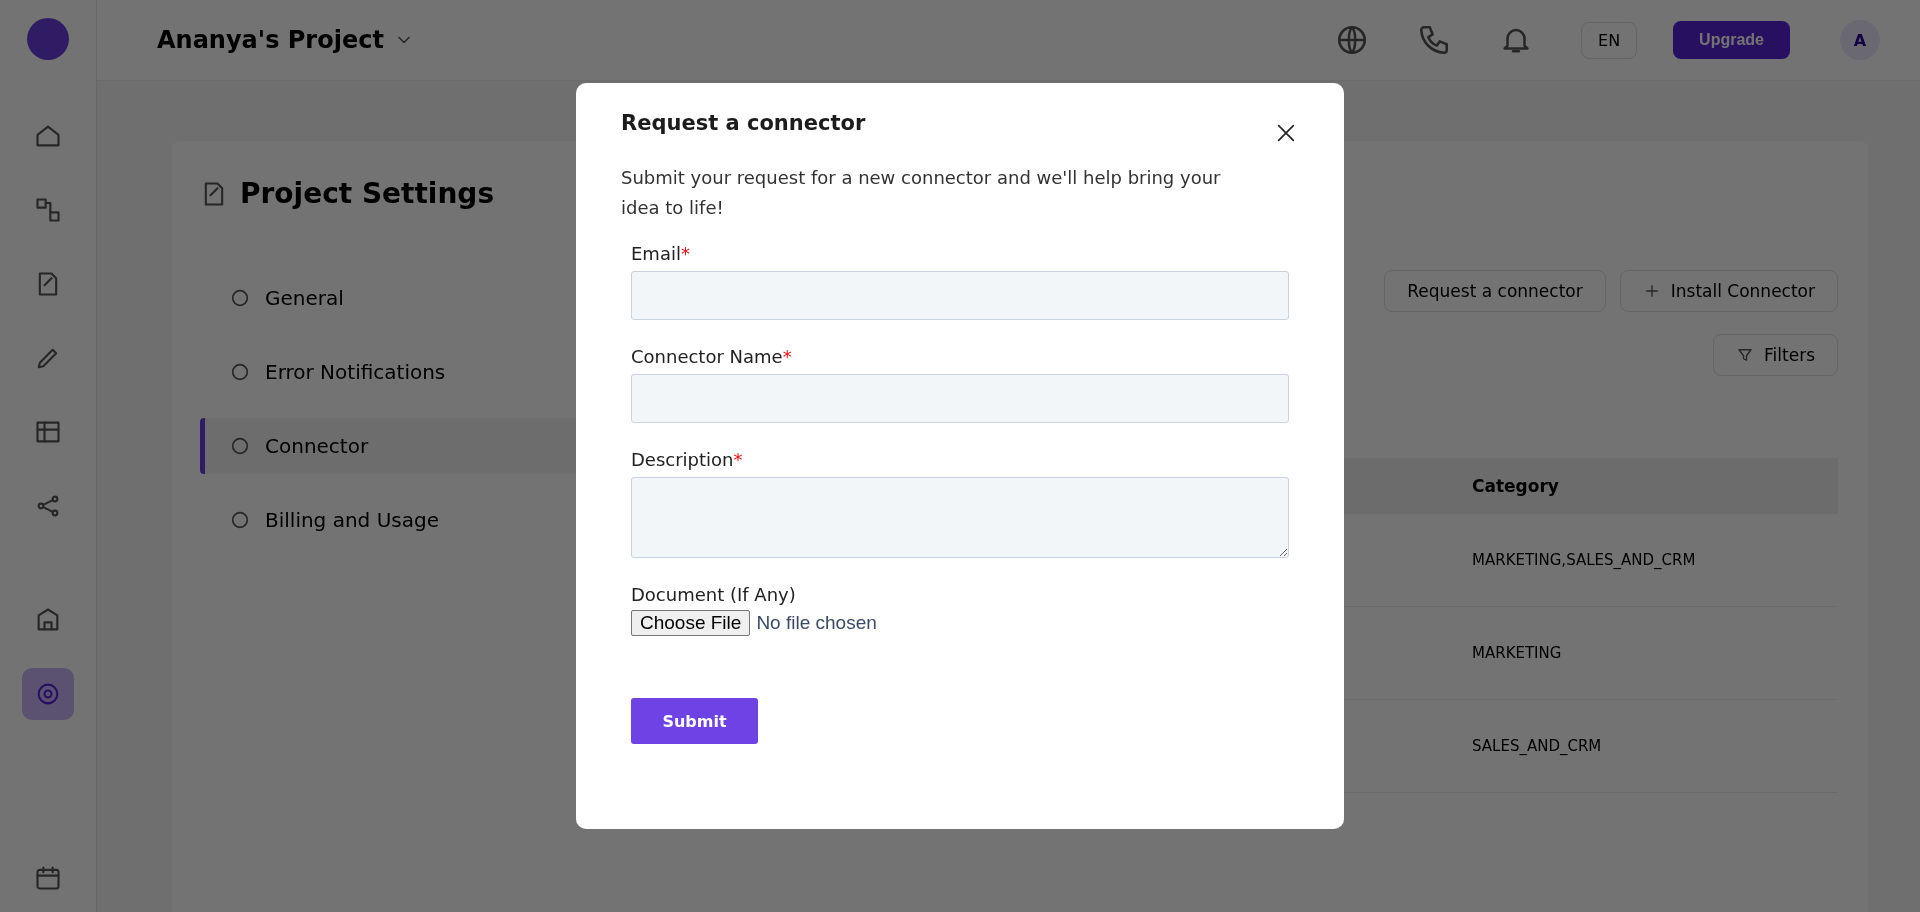 Image resolution: width=1920 pixels, height=912 pixels. I want to click on user-avatar: A, so click(1860, 40).